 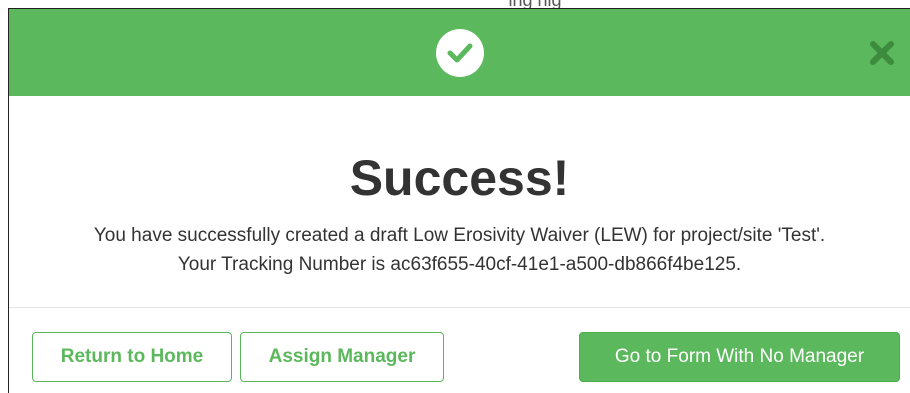 What do you see at coordinates (739, 357) in the screenshot?
I see `go-to-form-no-manager-button: Go to Form With No Manager` at bounding box center [739, 357].